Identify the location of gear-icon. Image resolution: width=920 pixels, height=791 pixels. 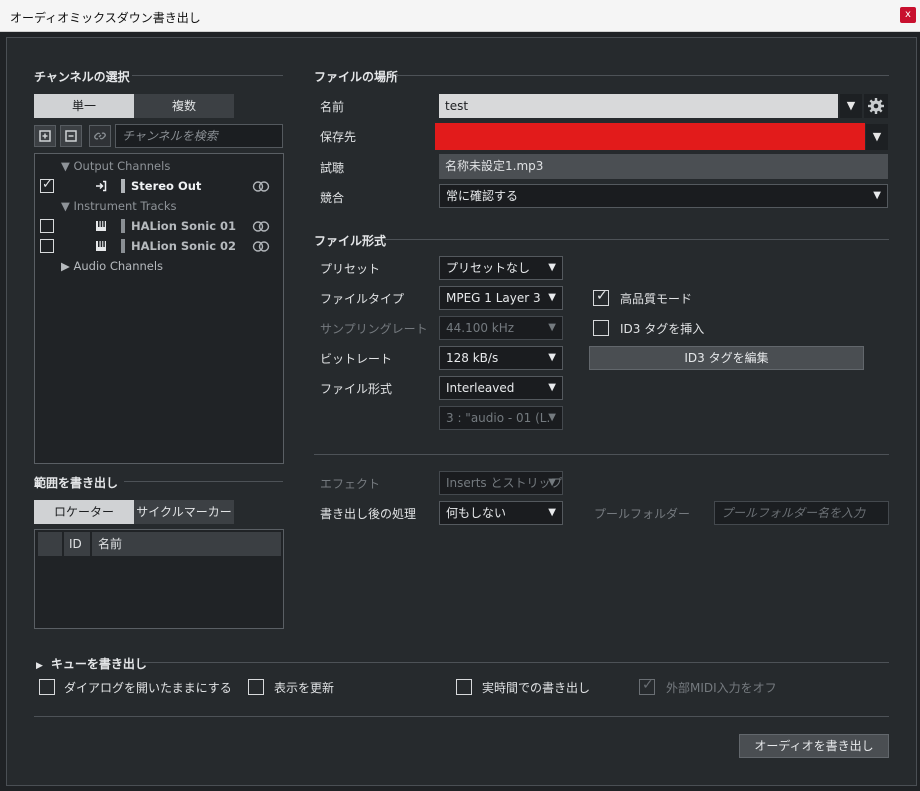
(876, 106).